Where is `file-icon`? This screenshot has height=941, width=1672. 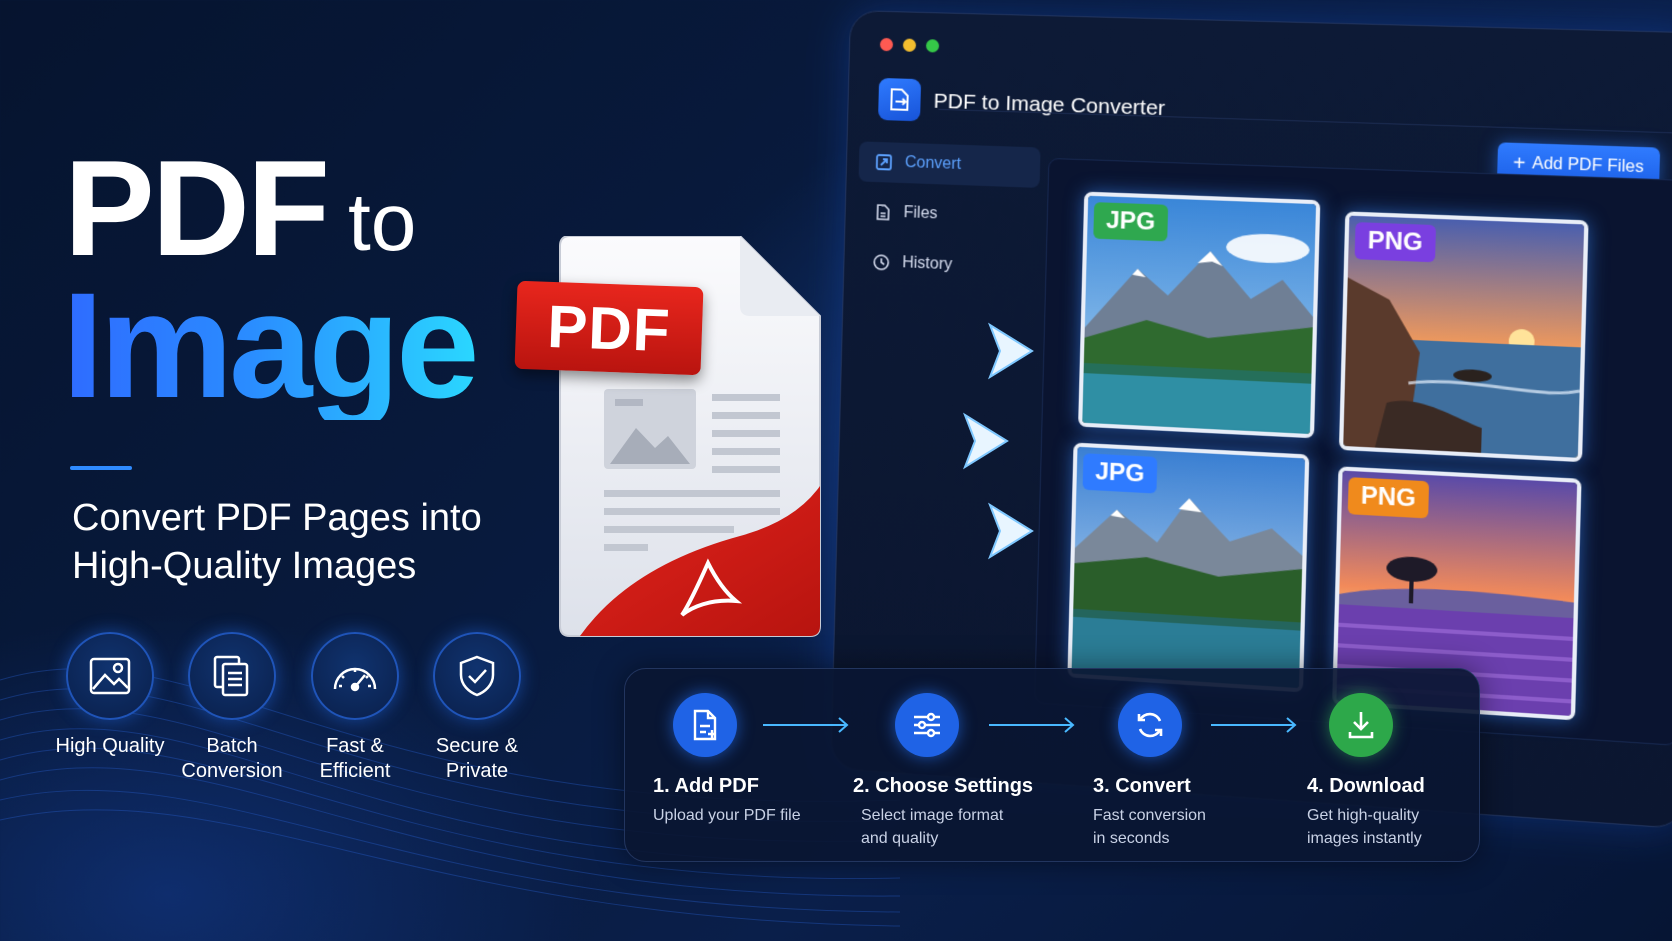
file-icon is located at coordinates (882, 212).